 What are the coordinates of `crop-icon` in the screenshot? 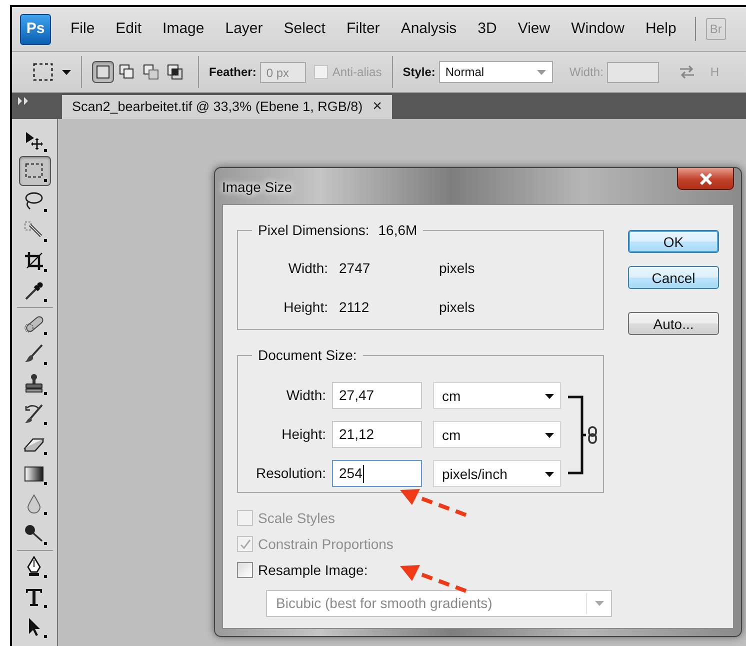 It's located at (34, 261).